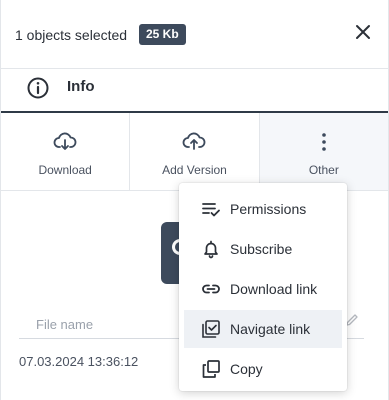  Describe the element at coordinates (246, 369) in the screenshot. I see `menu-item-label: Copy` at that location.